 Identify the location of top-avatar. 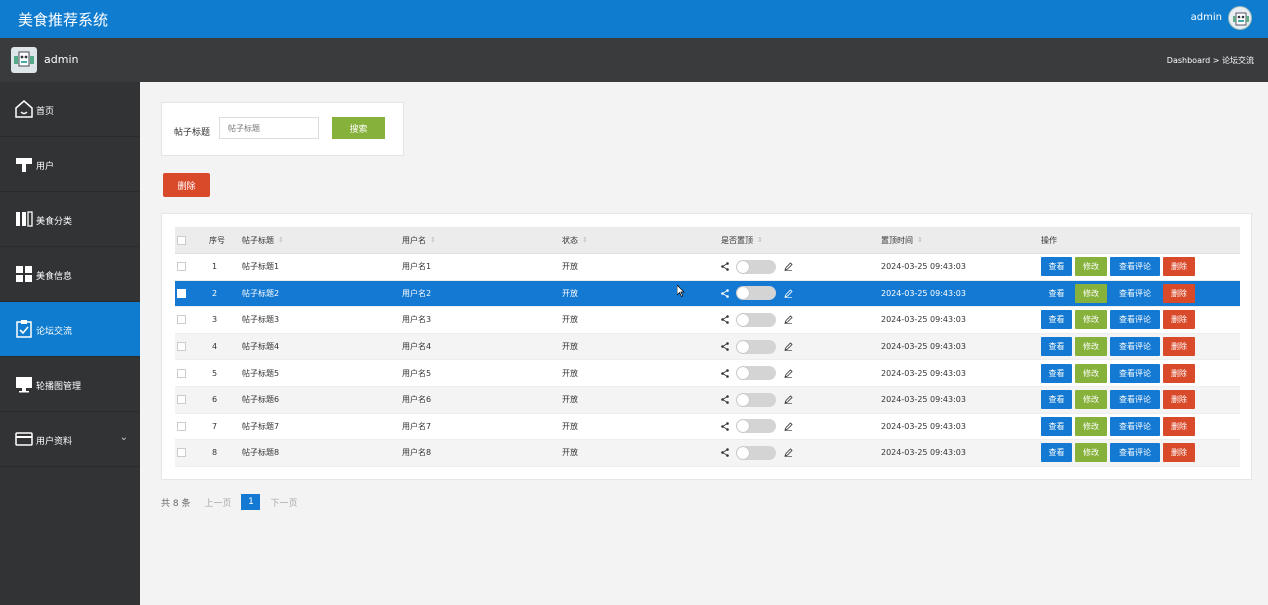
(1240, 18).